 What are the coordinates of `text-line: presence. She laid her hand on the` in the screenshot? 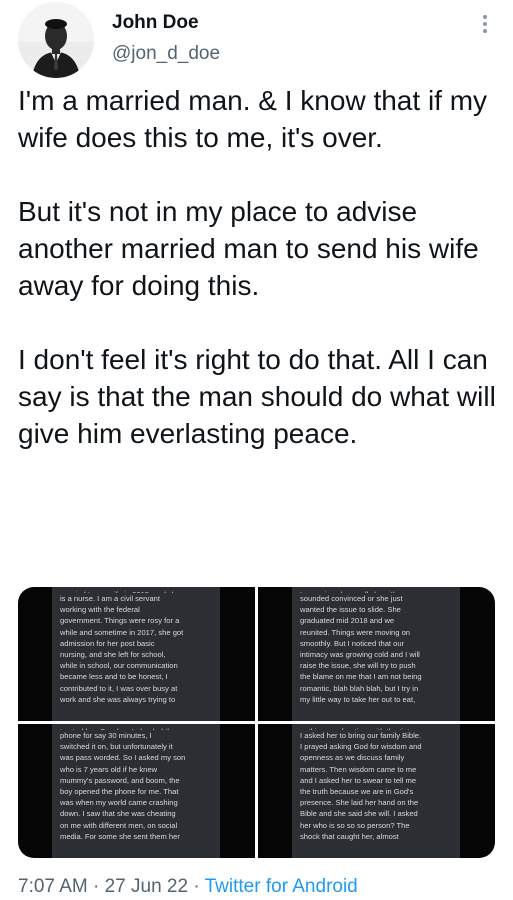 It's located at (359, 803).